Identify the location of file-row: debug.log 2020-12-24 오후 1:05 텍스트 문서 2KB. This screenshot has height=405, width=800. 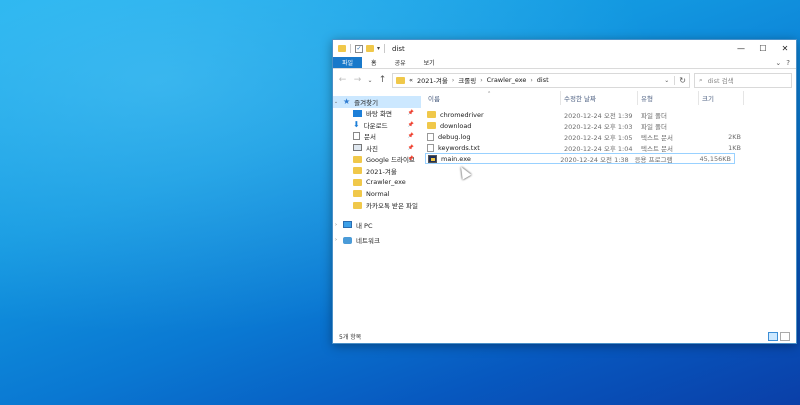
(610, 136).